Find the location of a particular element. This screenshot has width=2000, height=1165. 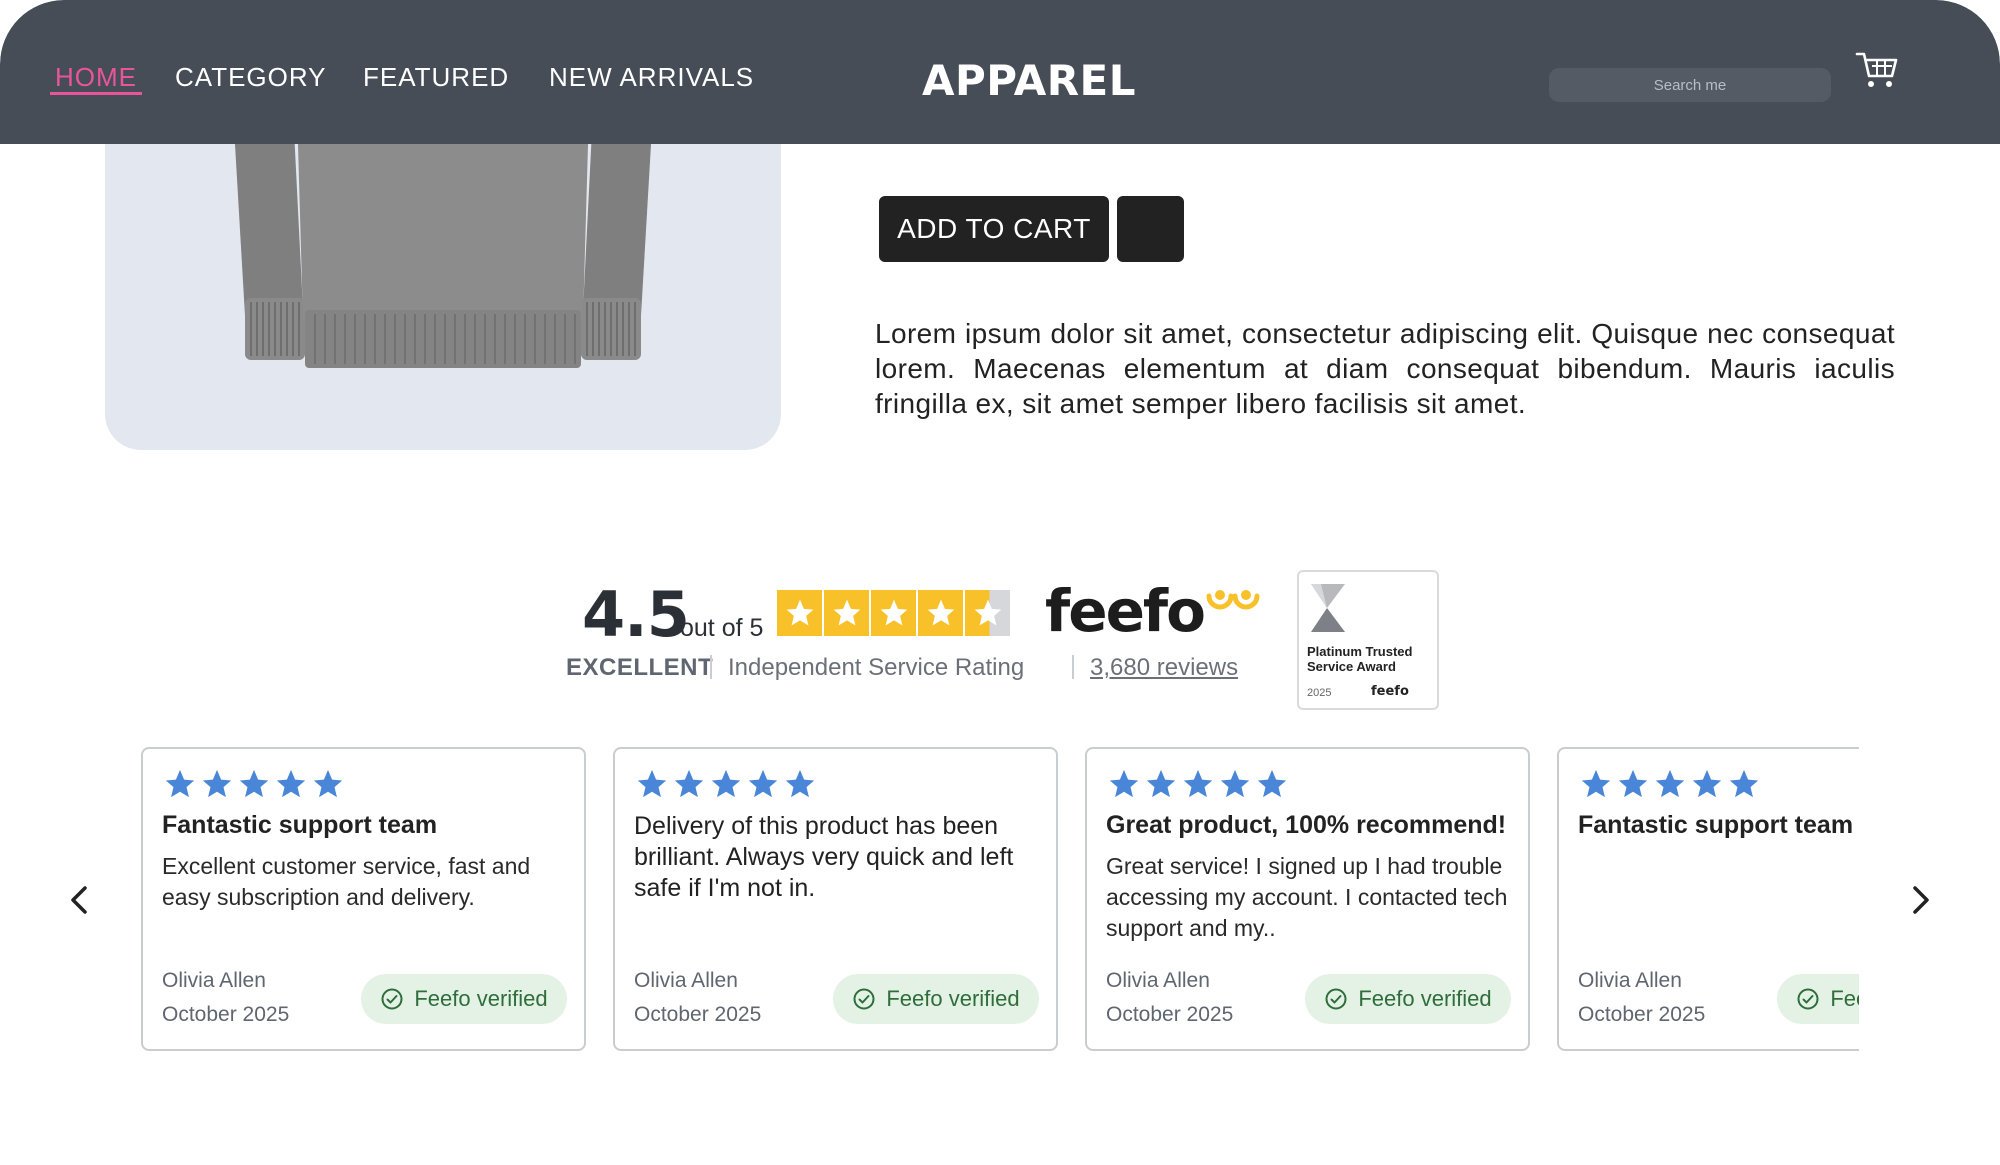

product-image is located at coordinates (443, 280).